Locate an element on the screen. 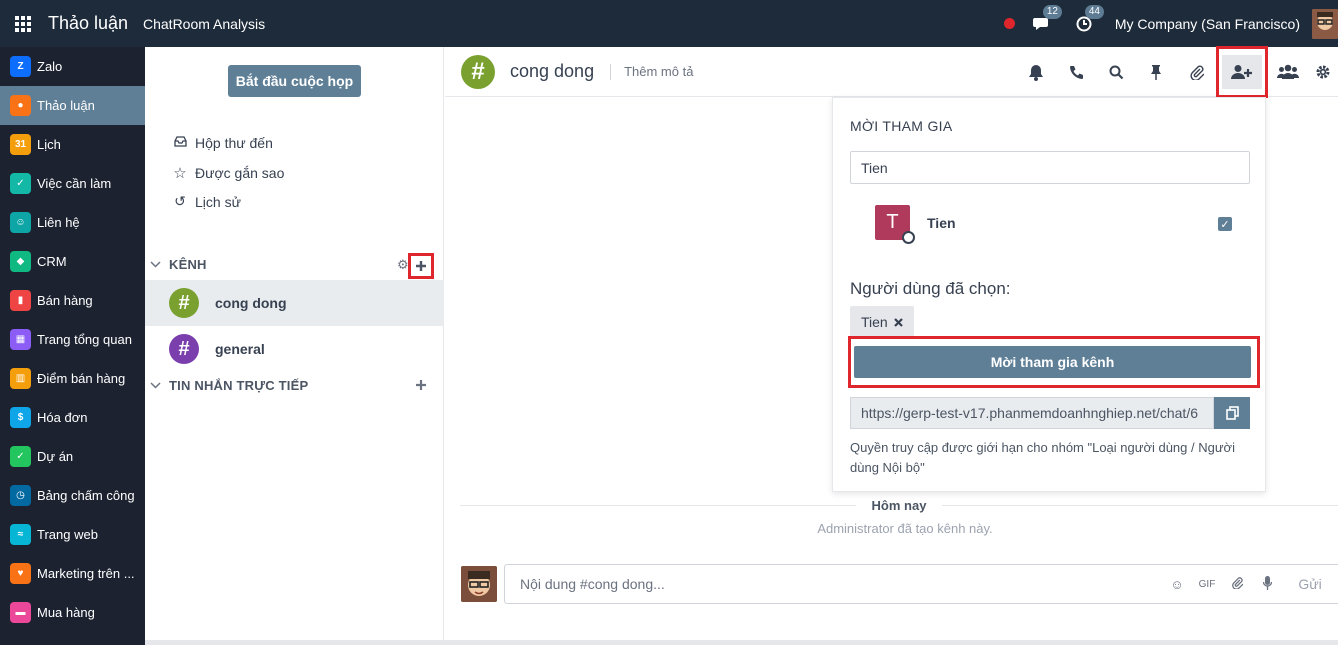 This screenshot has width=1338, height=645. sales-icon: ▮ is located at coordinates (20, 300).